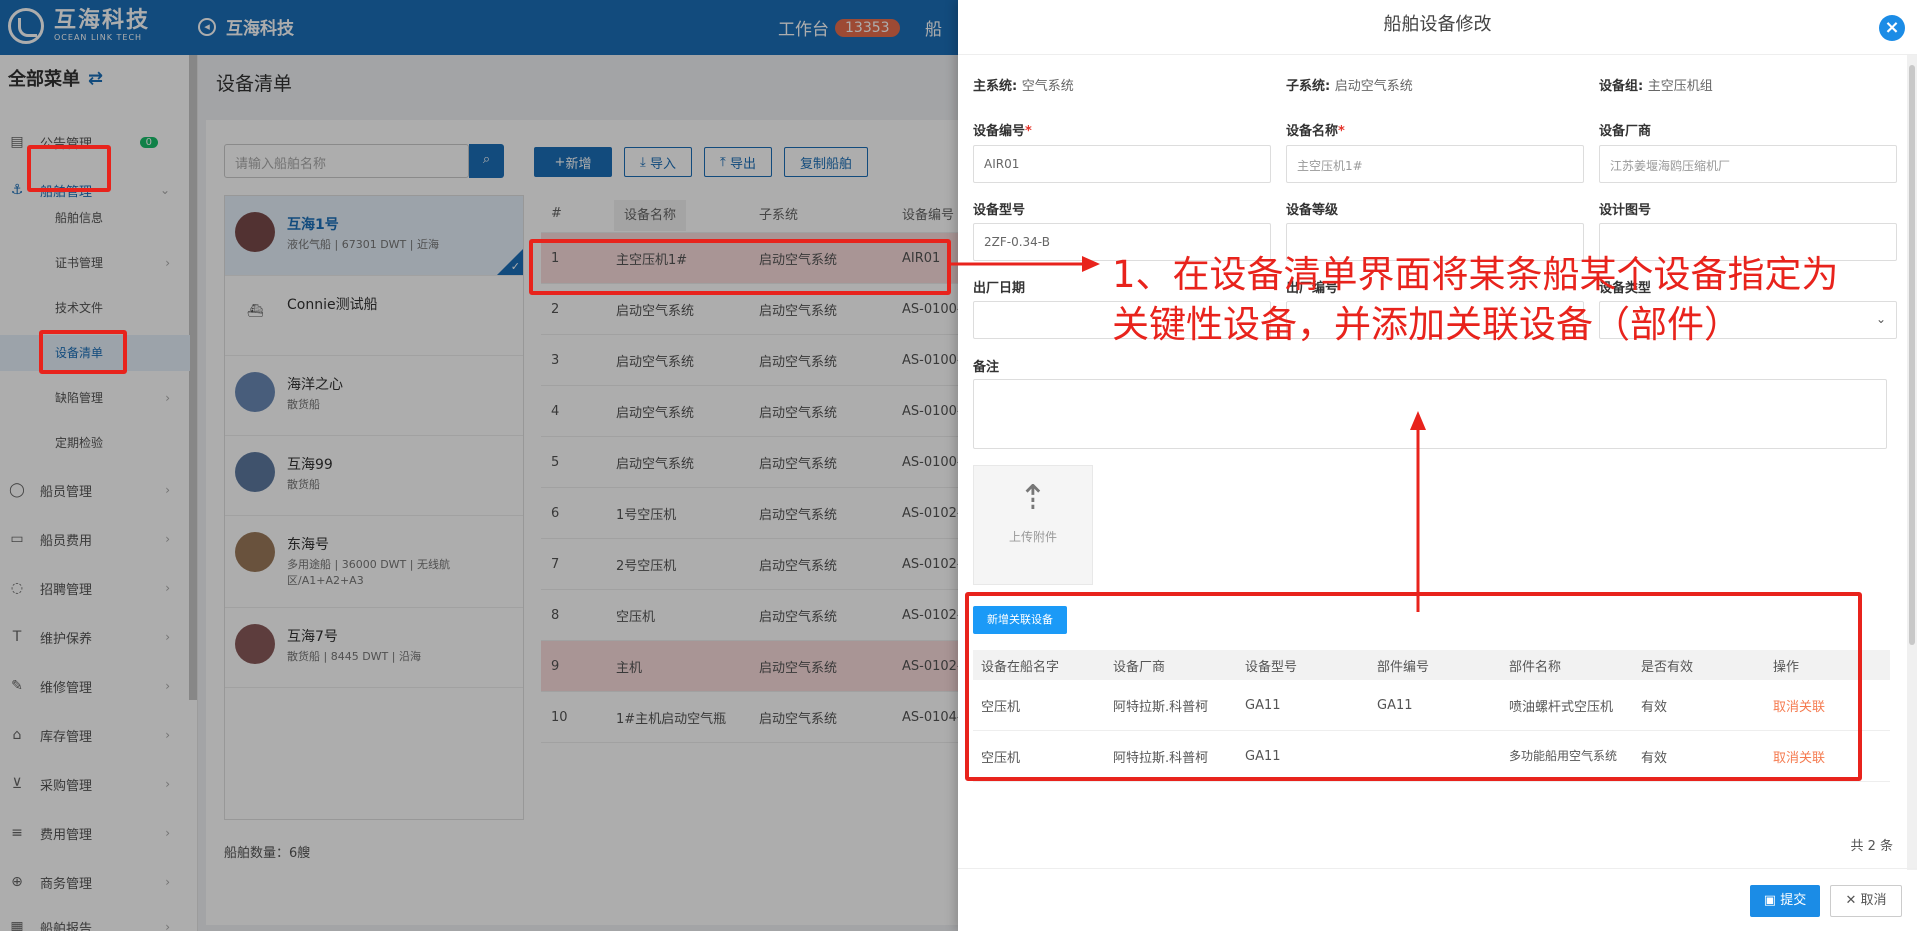  I want to click on arrow-up-head, so click(1418, 420).